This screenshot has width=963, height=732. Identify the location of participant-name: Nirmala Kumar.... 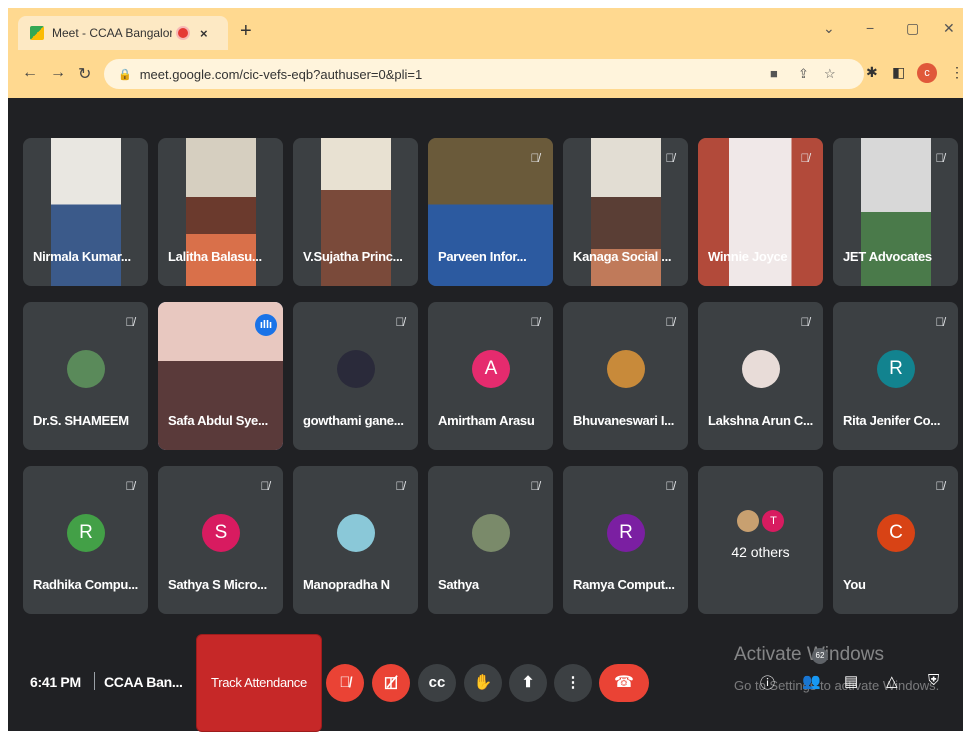
(82, 256).